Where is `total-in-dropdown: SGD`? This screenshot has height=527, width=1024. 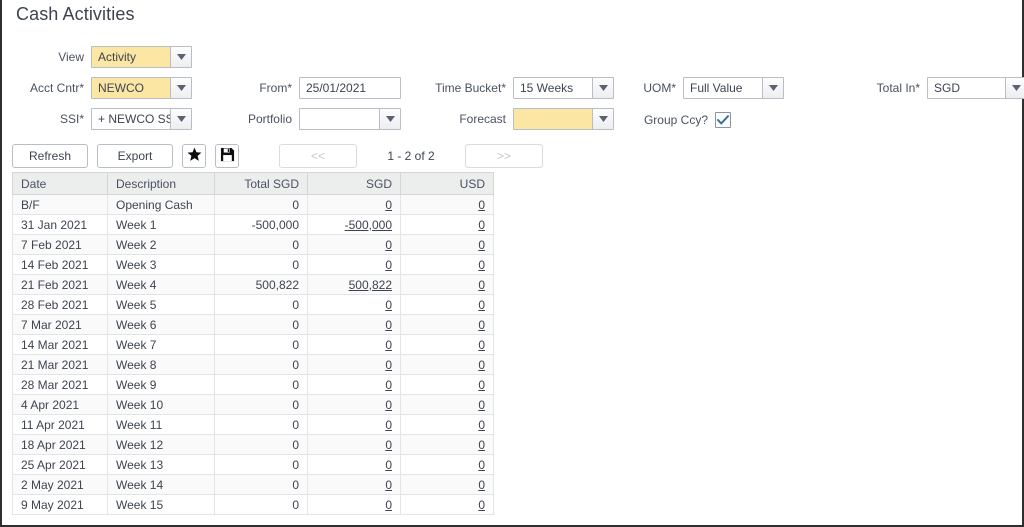
total-in-dropdown: SGD is located at coordinates (975, 88).